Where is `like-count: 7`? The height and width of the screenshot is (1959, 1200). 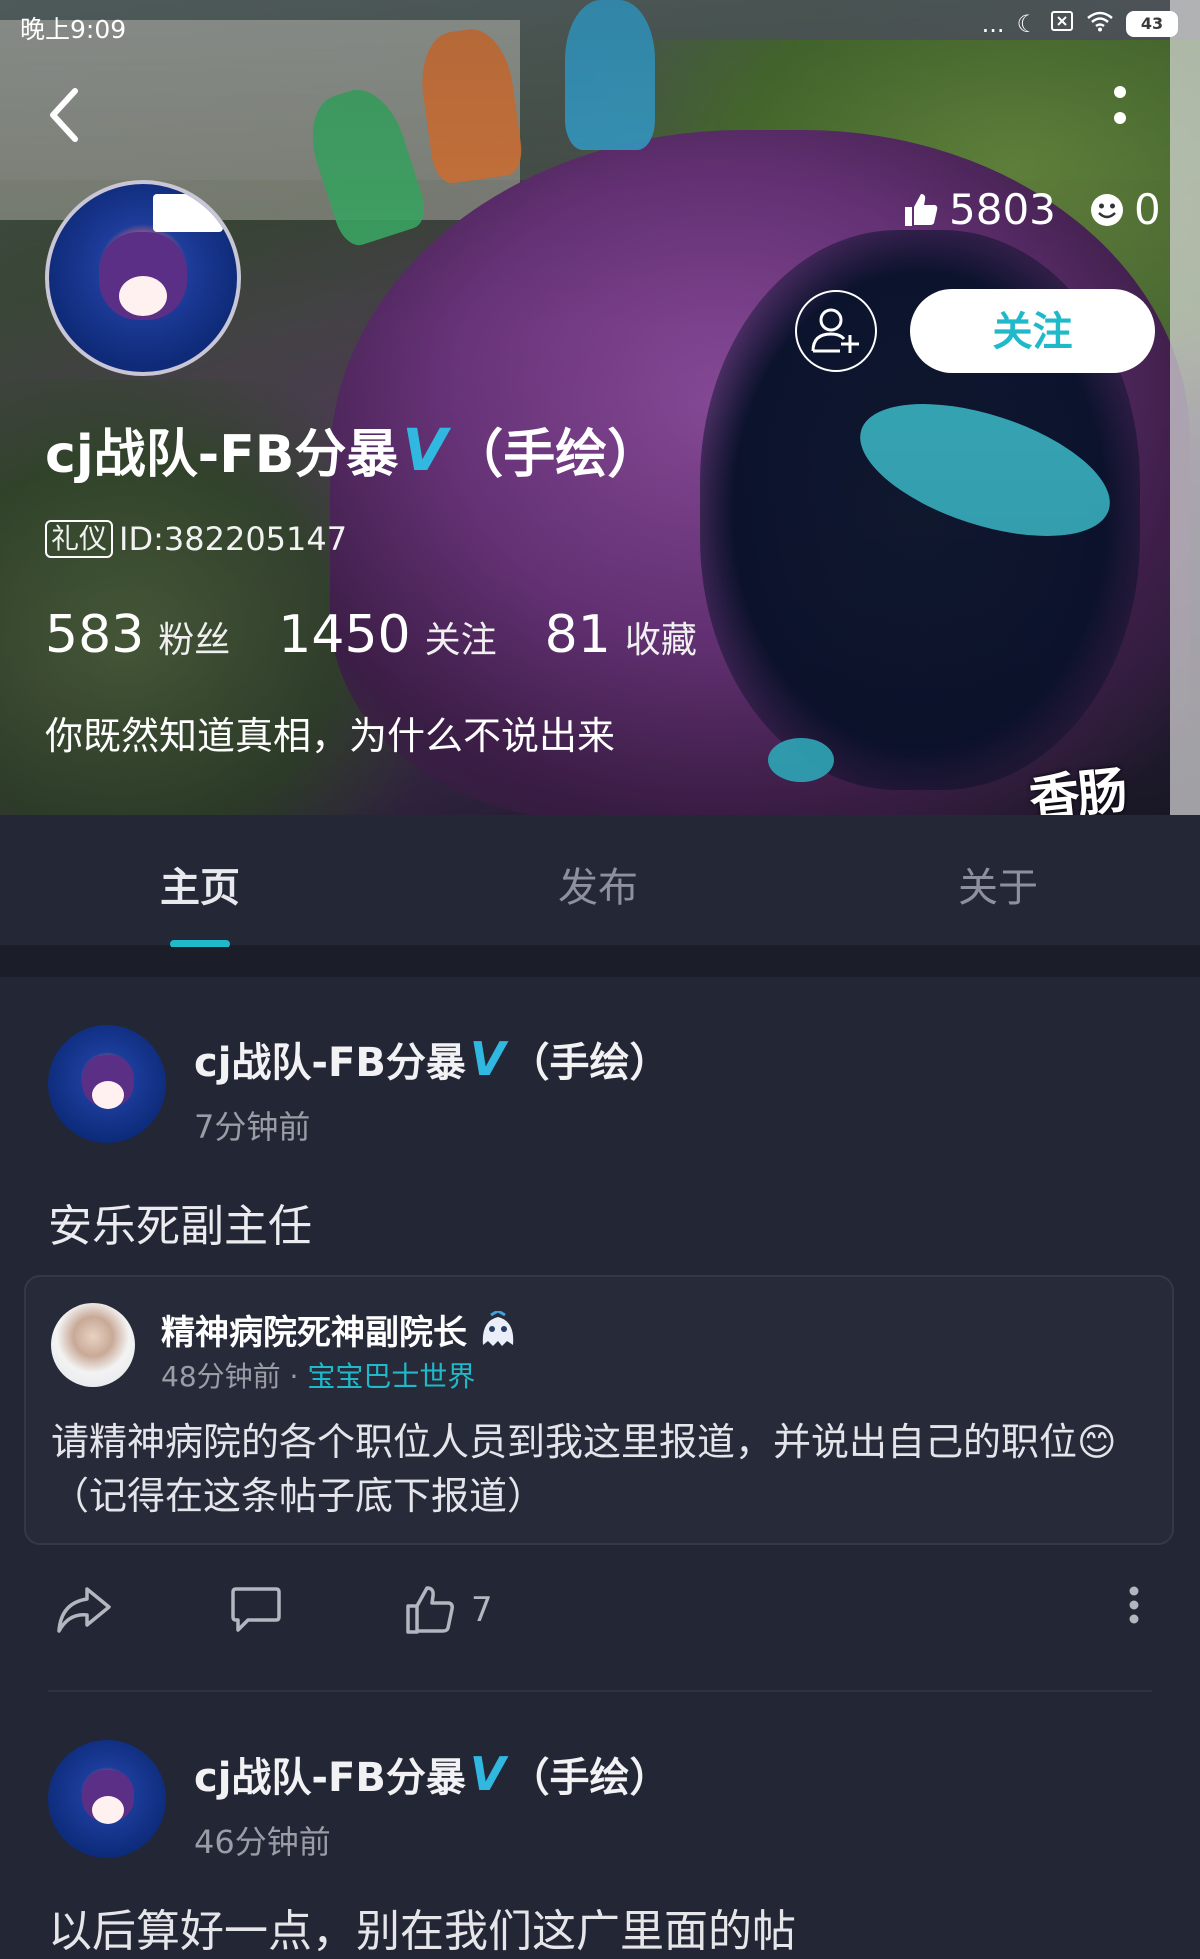
like-count: 7 is located at coordinates (482, 1610).